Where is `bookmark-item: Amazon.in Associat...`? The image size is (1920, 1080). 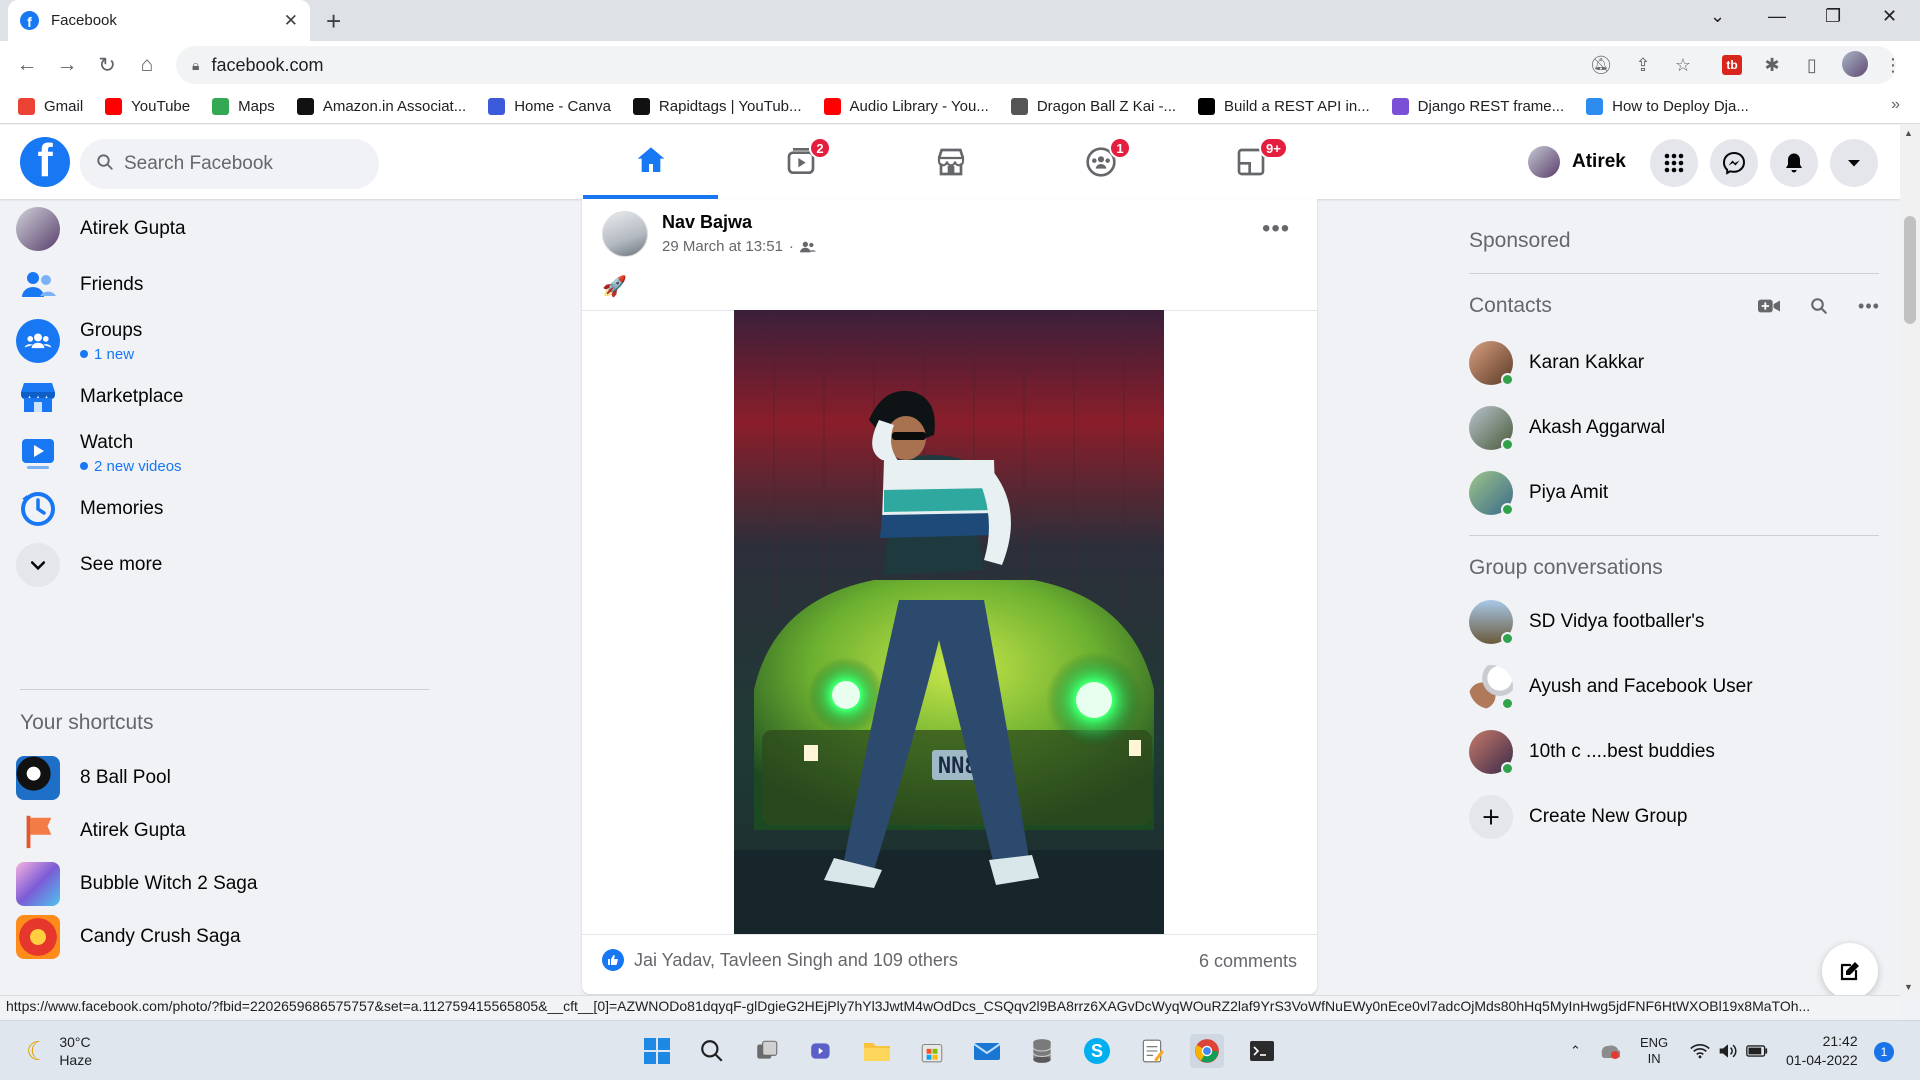 bookmark-item: Amazon.in Associat... is located at coordinates (381, 106).